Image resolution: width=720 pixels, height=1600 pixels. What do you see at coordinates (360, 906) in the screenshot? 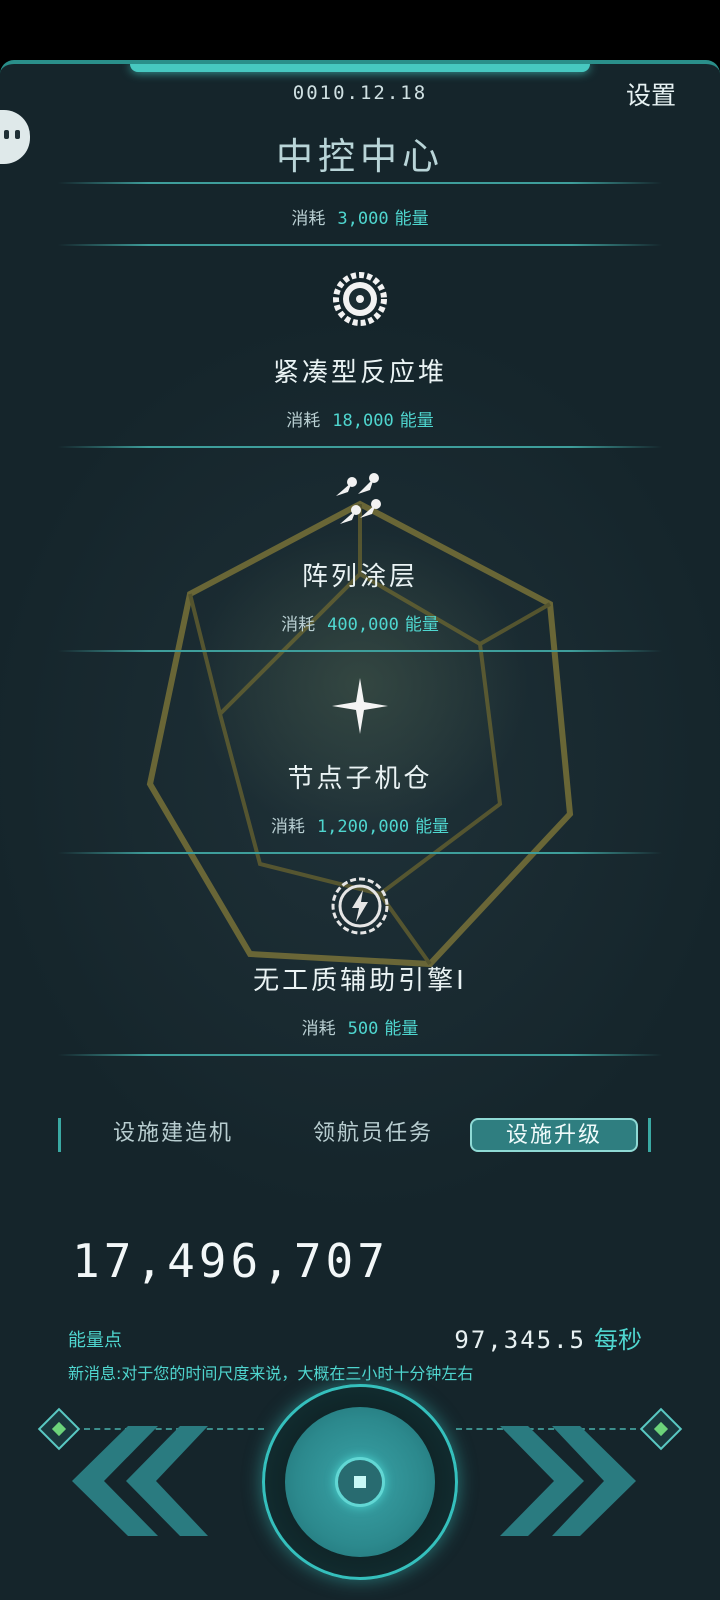
I see `lightning-gear-icon` at bounding box center [360, 906].